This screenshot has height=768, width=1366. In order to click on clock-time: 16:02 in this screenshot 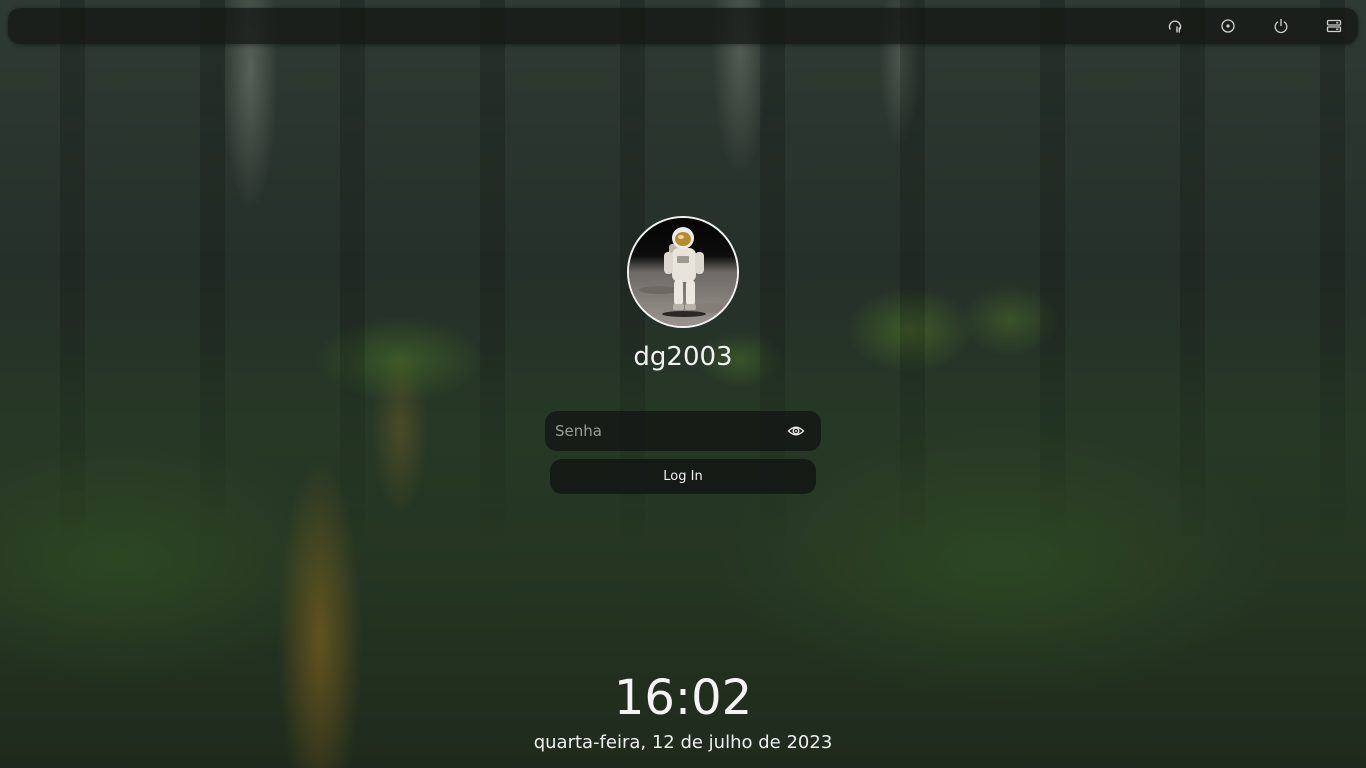, I will do `click(683, 698)`.